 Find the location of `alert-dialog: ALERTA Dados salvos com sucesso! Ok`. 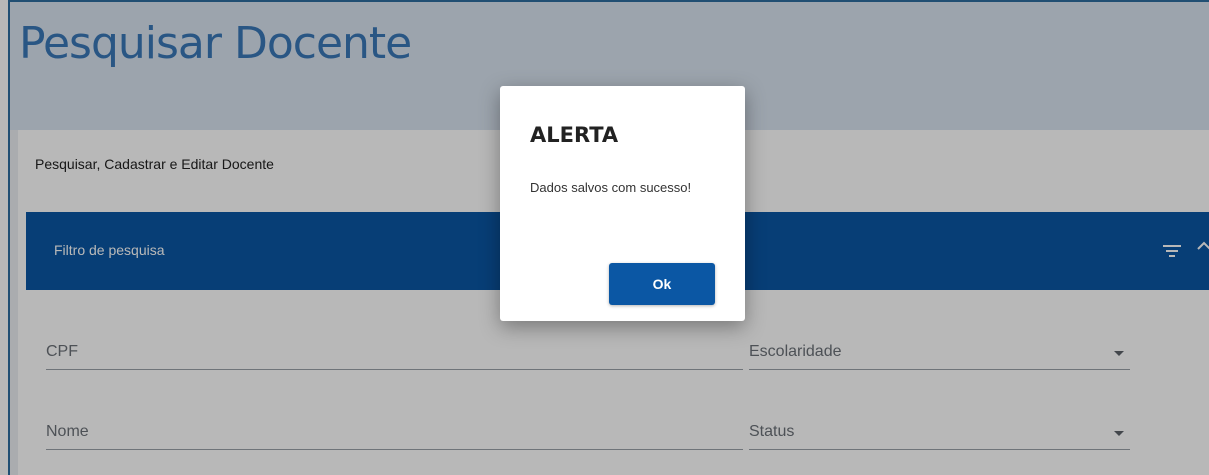

alert-dialog: ALERTA Dados salvos com sucesso! Ok is located at coordinates (622, 203).